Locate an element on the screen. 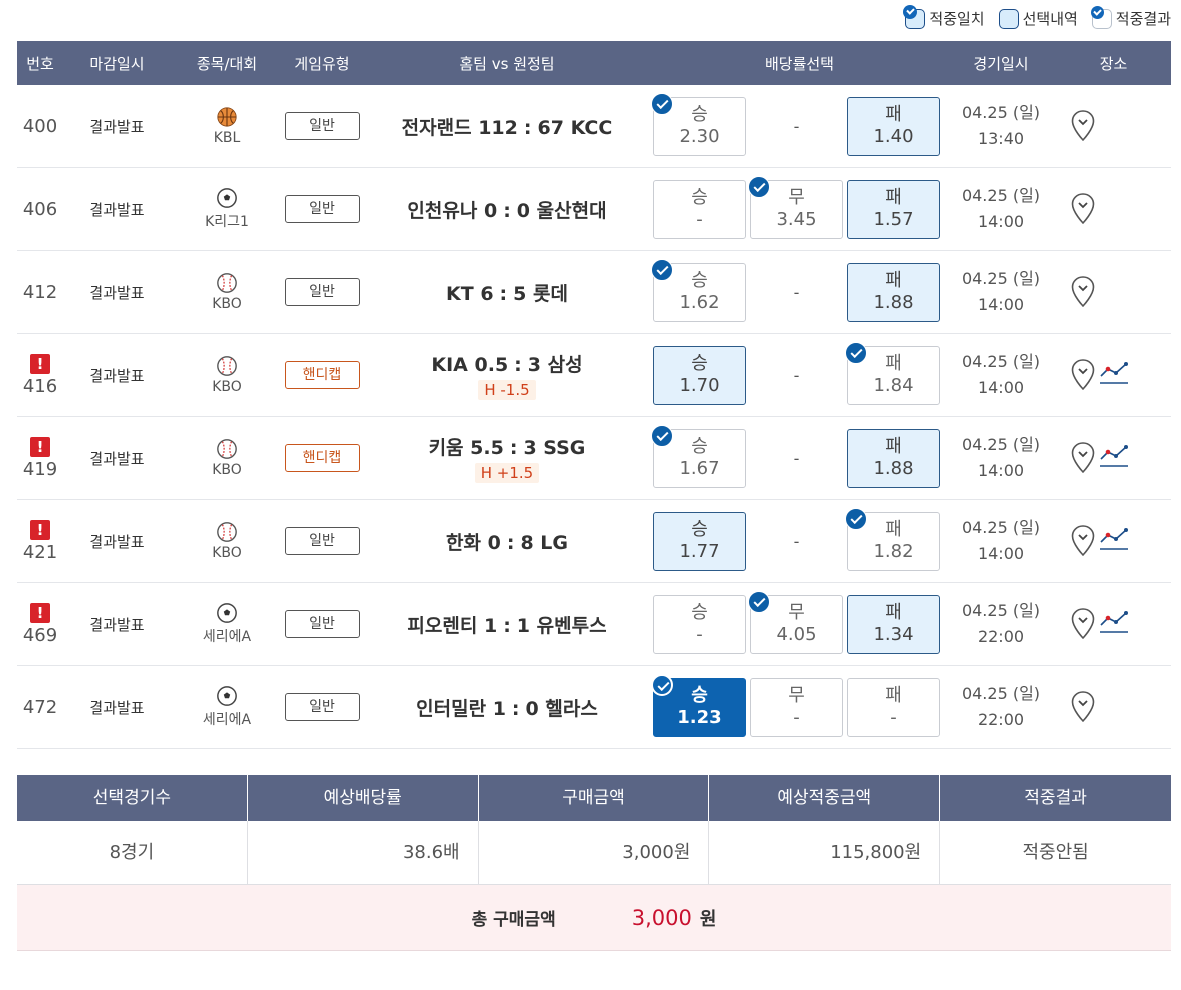 This screenshot has width=1181, height=990. legend-selection: 선택내역 is located at coordinates (1038, 18).